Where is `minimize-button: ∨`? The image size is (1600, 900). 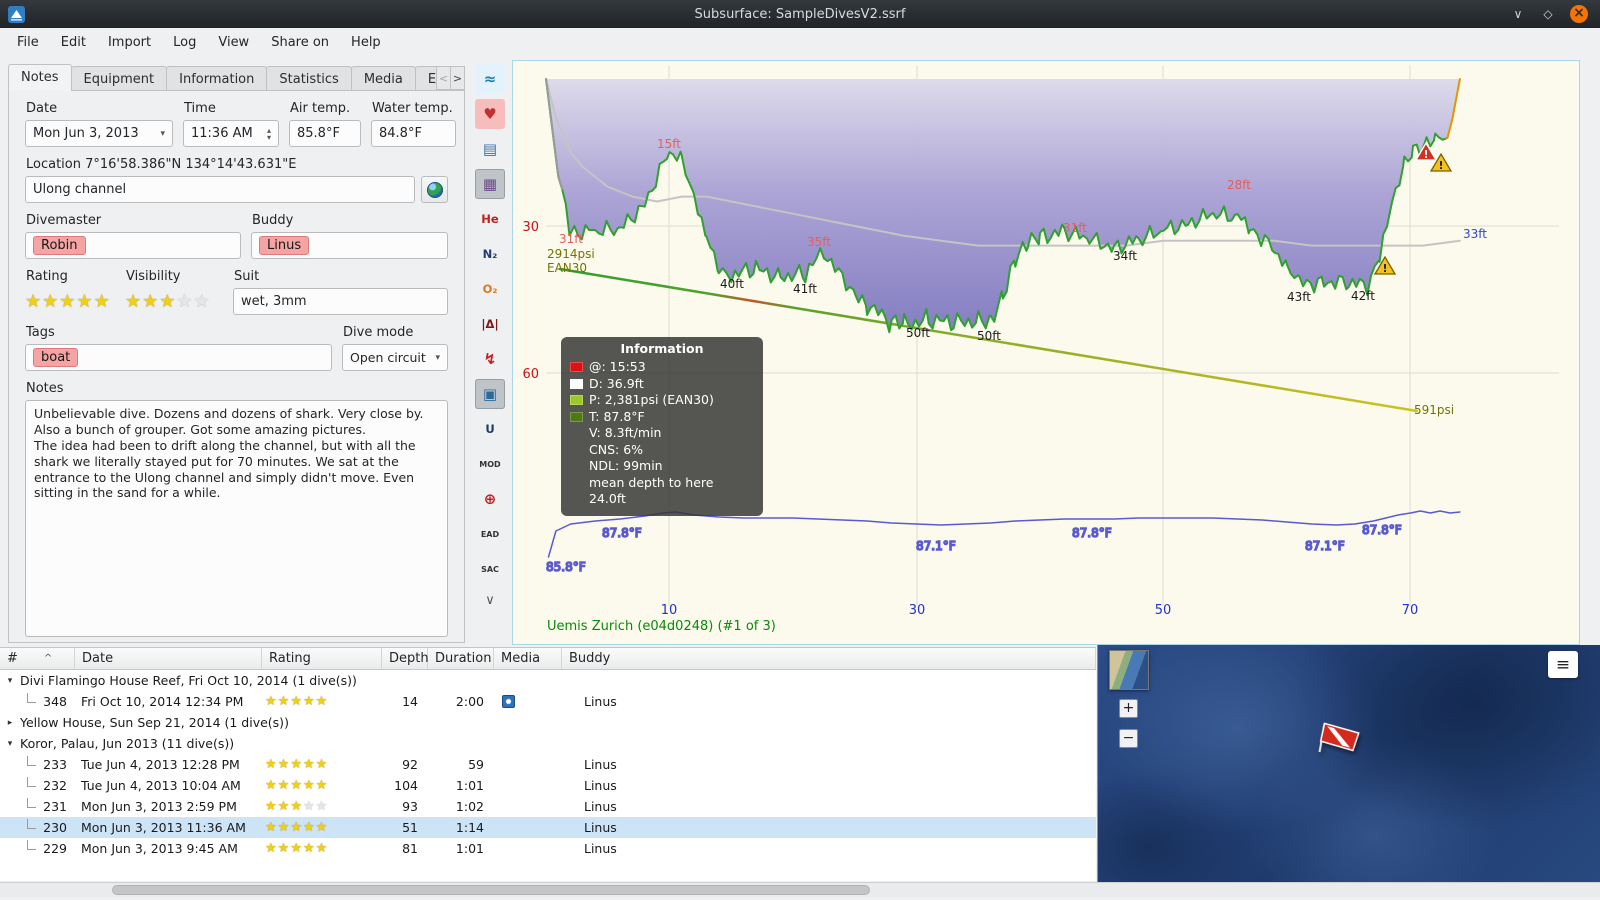
minimize-button: ∨ is located at coordinates (1518, 14).